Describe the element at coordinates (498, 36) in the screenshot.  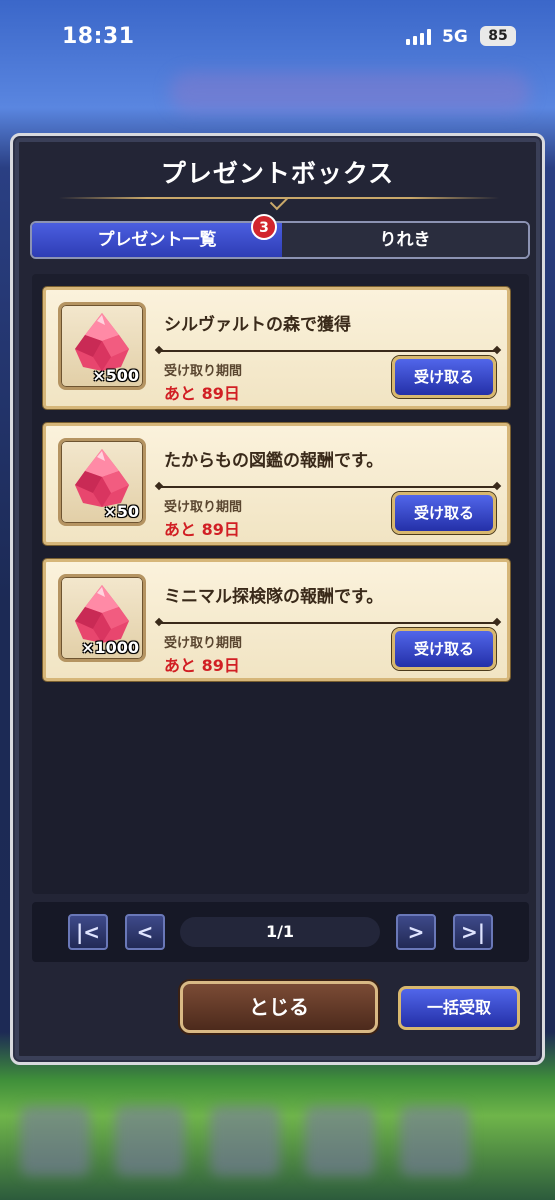
I see `battery-icon: 85` at that location.